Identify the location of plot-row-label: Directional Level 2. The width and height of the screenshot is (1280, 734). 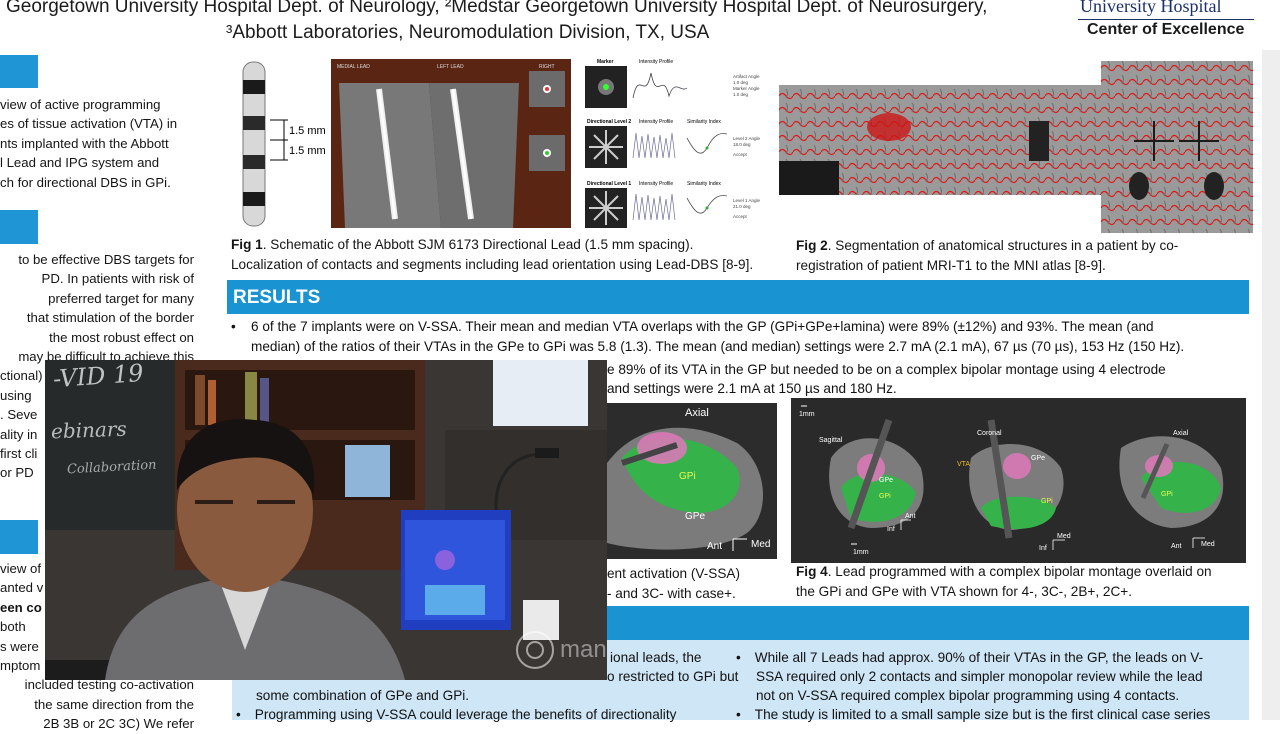
(609, 122).